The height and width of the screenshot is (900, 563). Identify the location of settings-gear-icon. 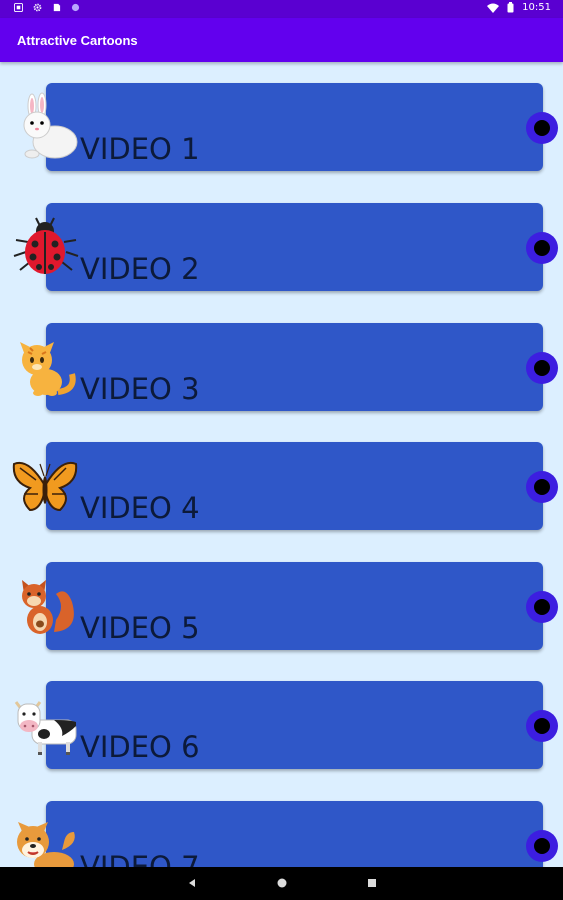
(37, 7).